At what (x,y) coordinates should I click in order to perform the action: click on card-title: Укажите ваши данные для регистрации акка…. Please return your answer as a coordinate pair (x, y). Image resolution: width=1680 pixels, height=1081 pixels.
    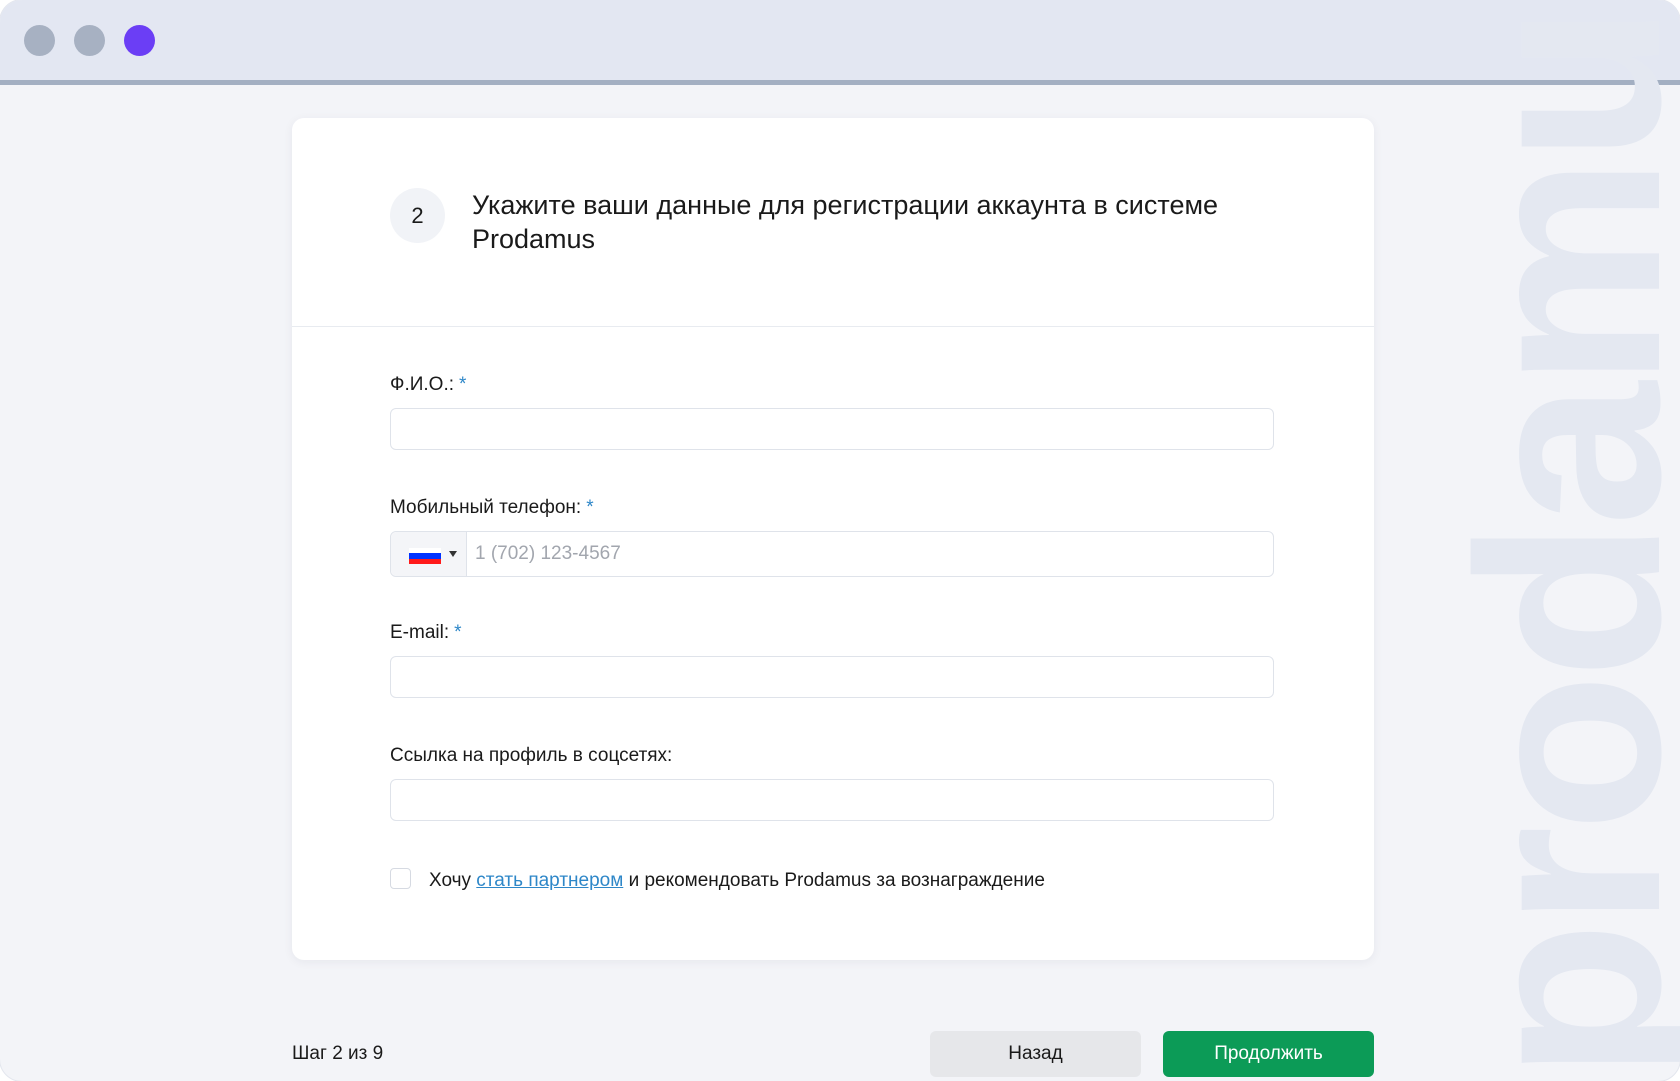
    Looking at the image, I should click on (845, 222).